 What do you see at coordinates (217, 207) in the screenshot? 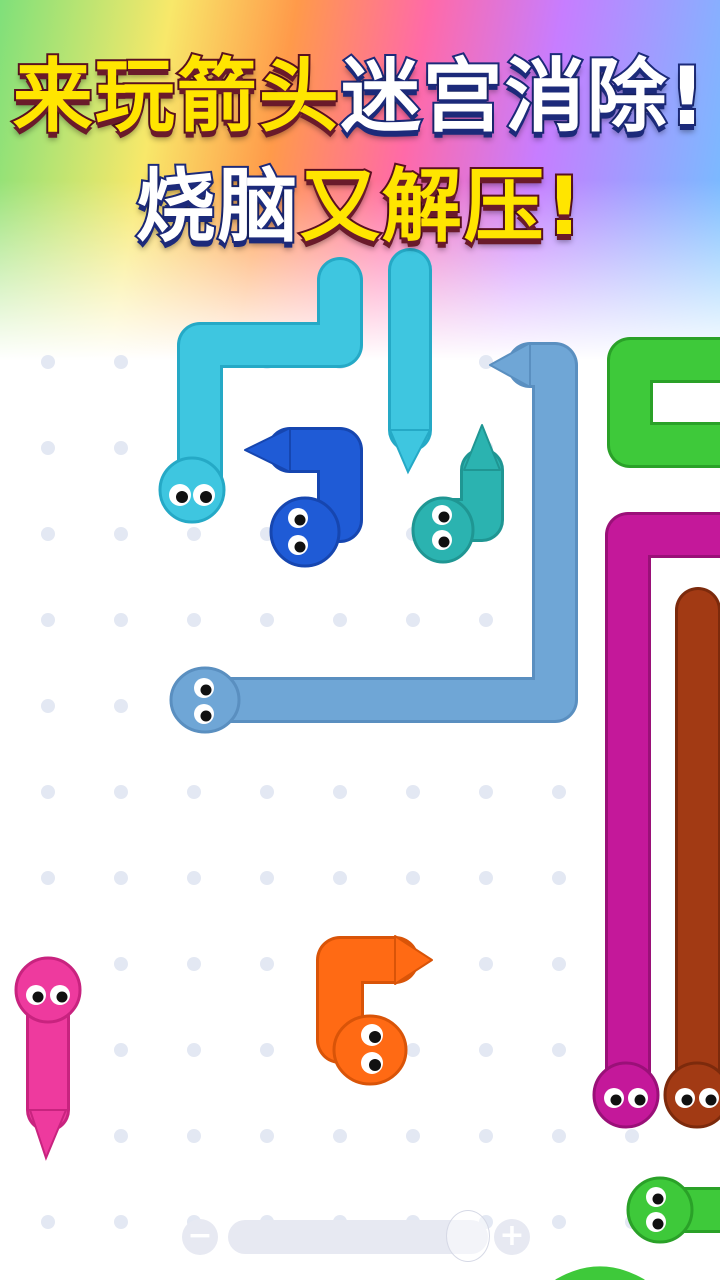
I see `headline-white-text-2a: 烧脑` at bounding box center [217, 207].